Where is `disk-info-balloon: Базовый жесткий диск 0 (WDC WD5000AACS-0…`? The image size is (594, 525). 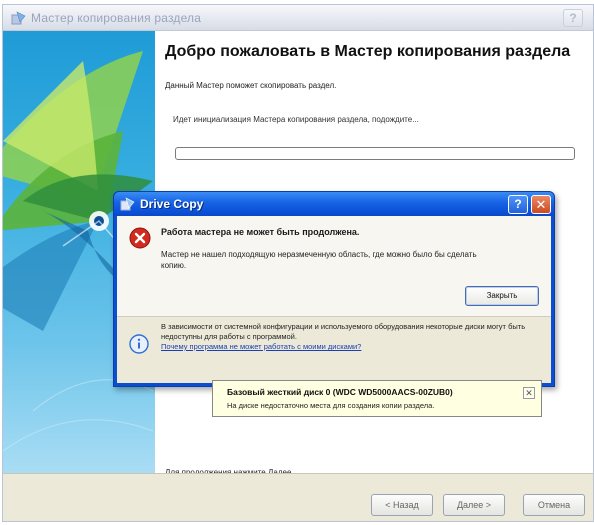
disk-info-balloon: Базовый жесткий диск 0 (WDC WD5000AACS-0… is located at coordinates (377, 398).